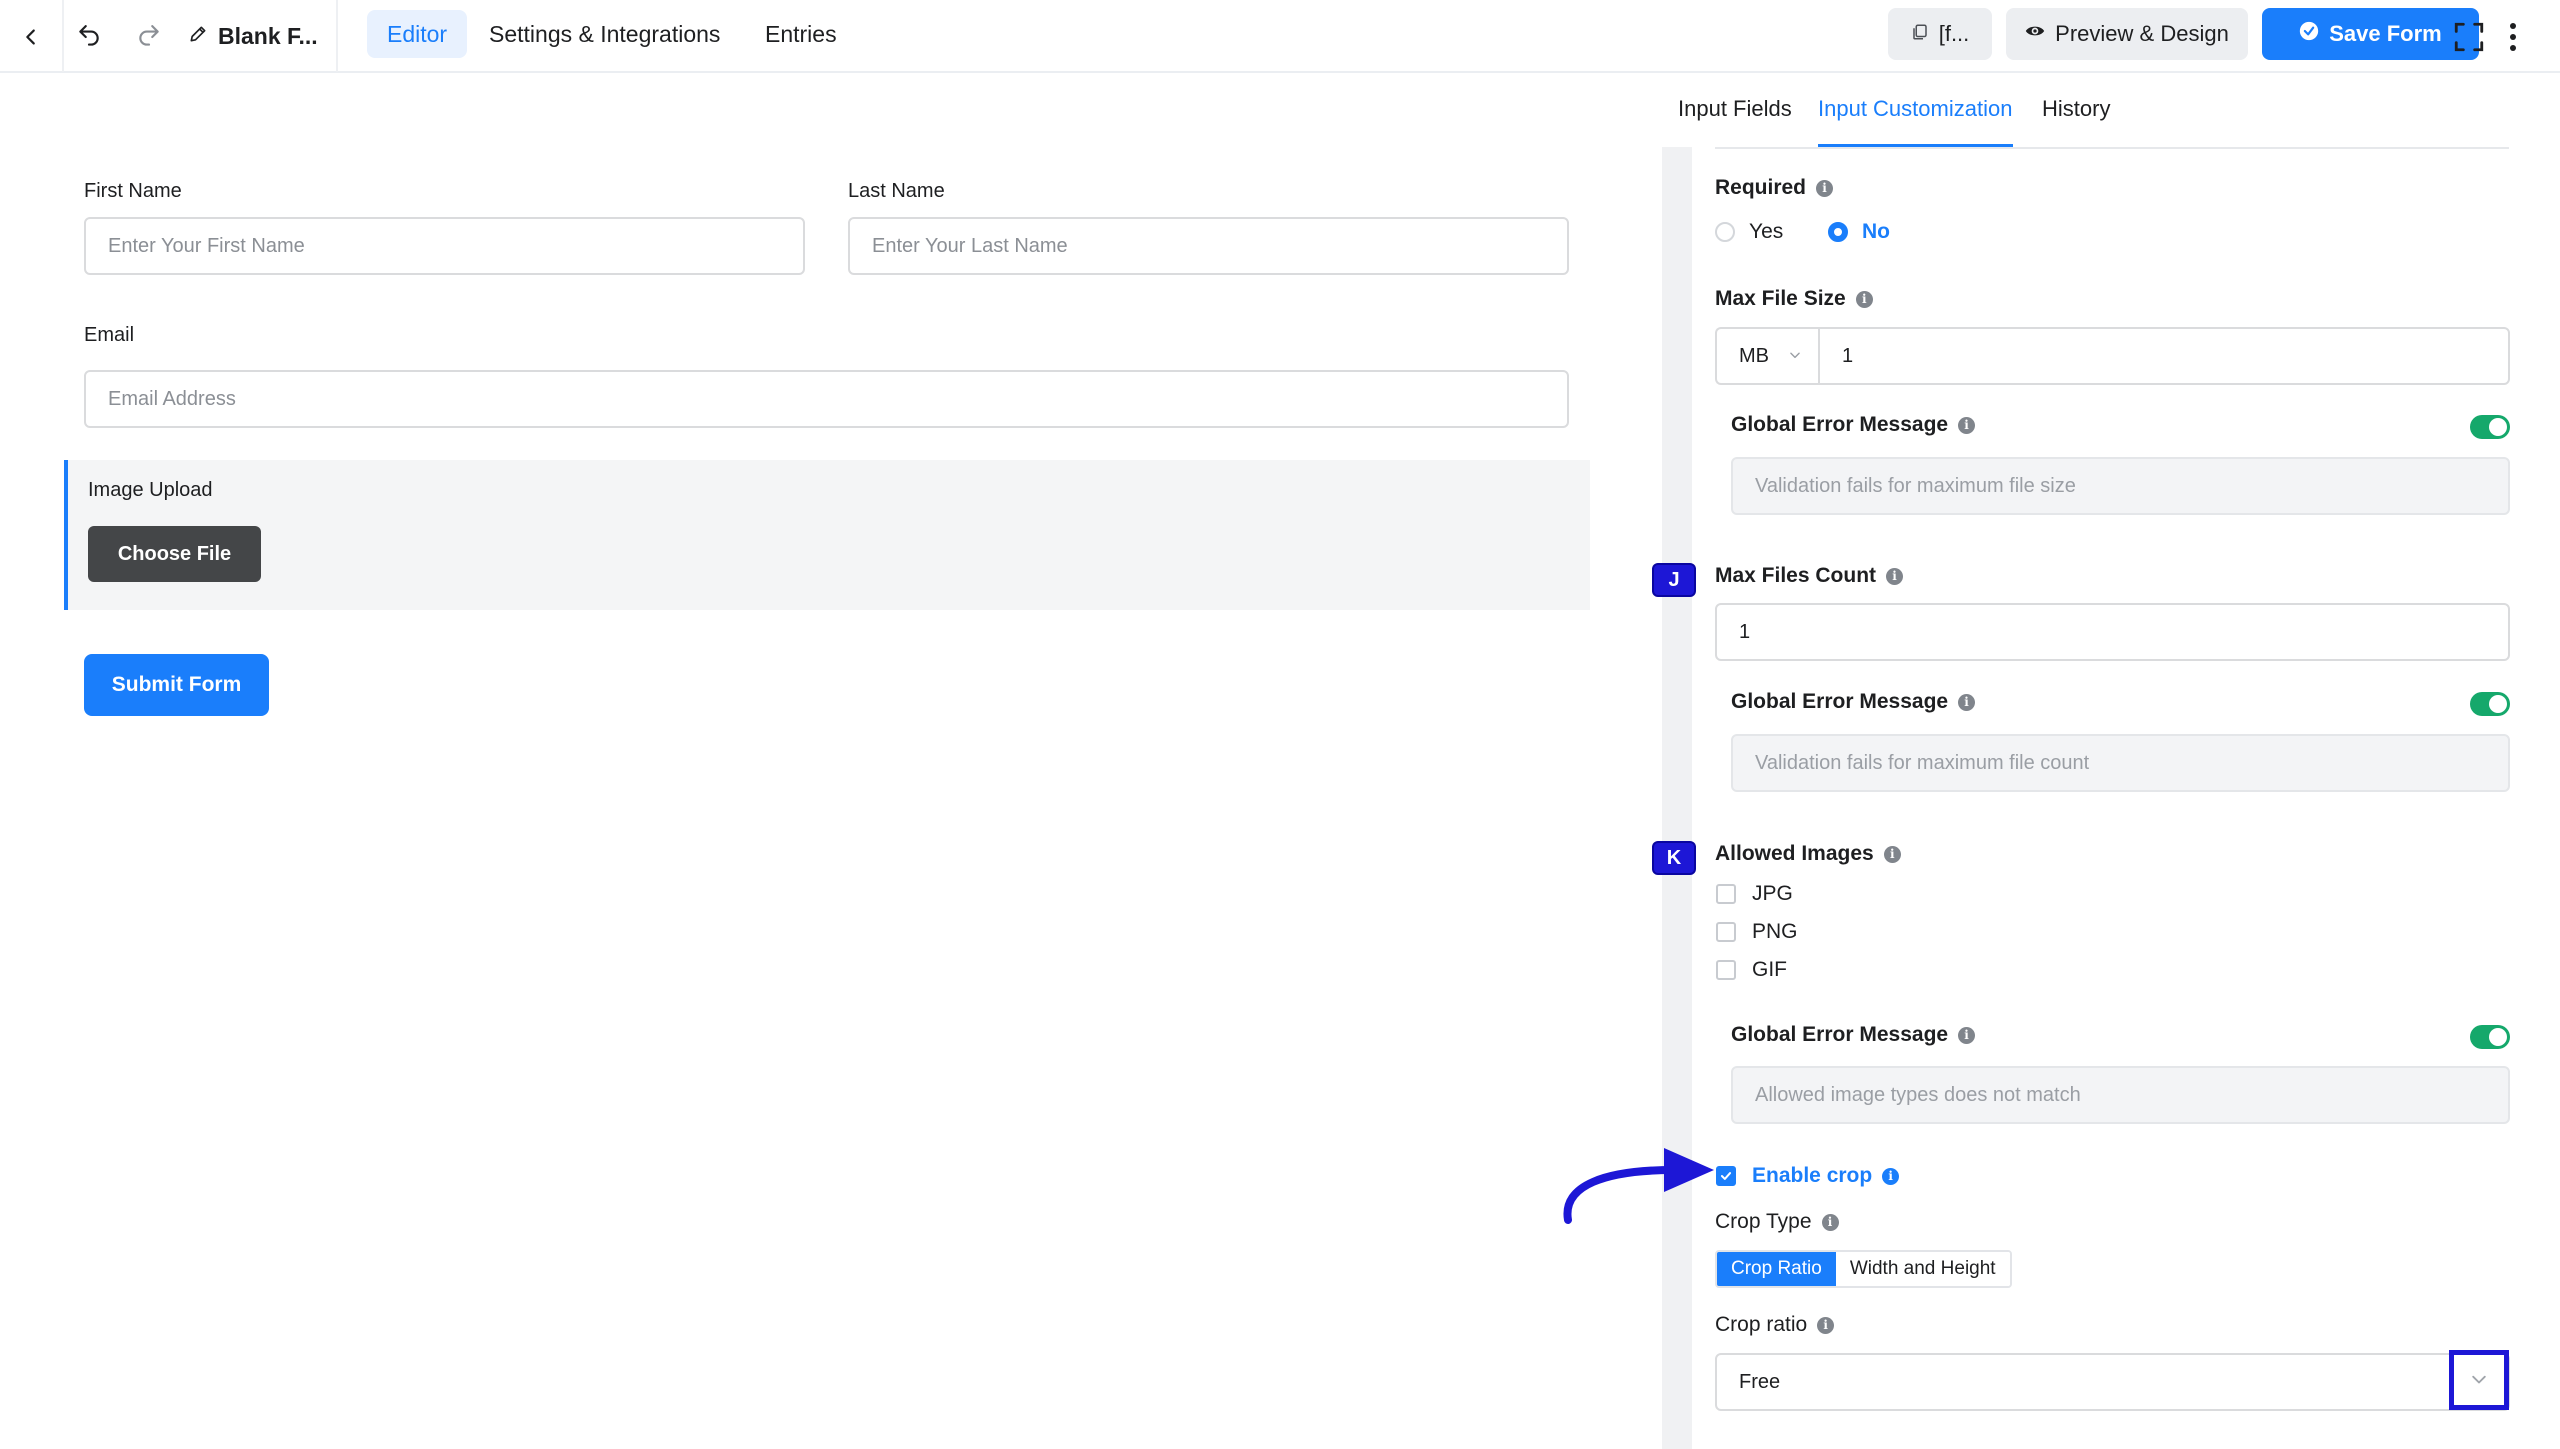 The height and width of the screenshot is (1449, 2560). I want to click on pencil-icon, so click(198, 36).